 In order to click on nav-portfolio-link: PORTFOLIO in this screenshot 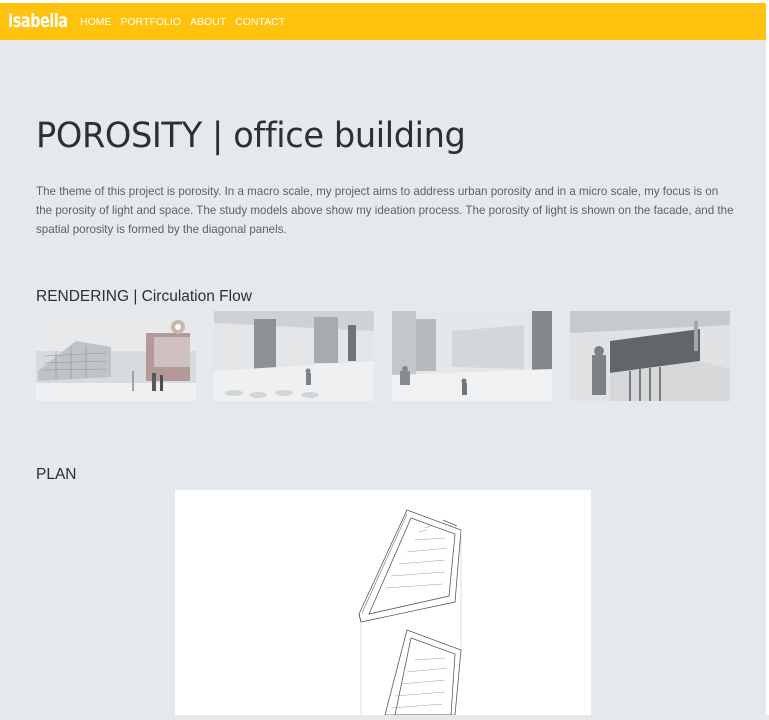, I will do `click(151, 22)`.